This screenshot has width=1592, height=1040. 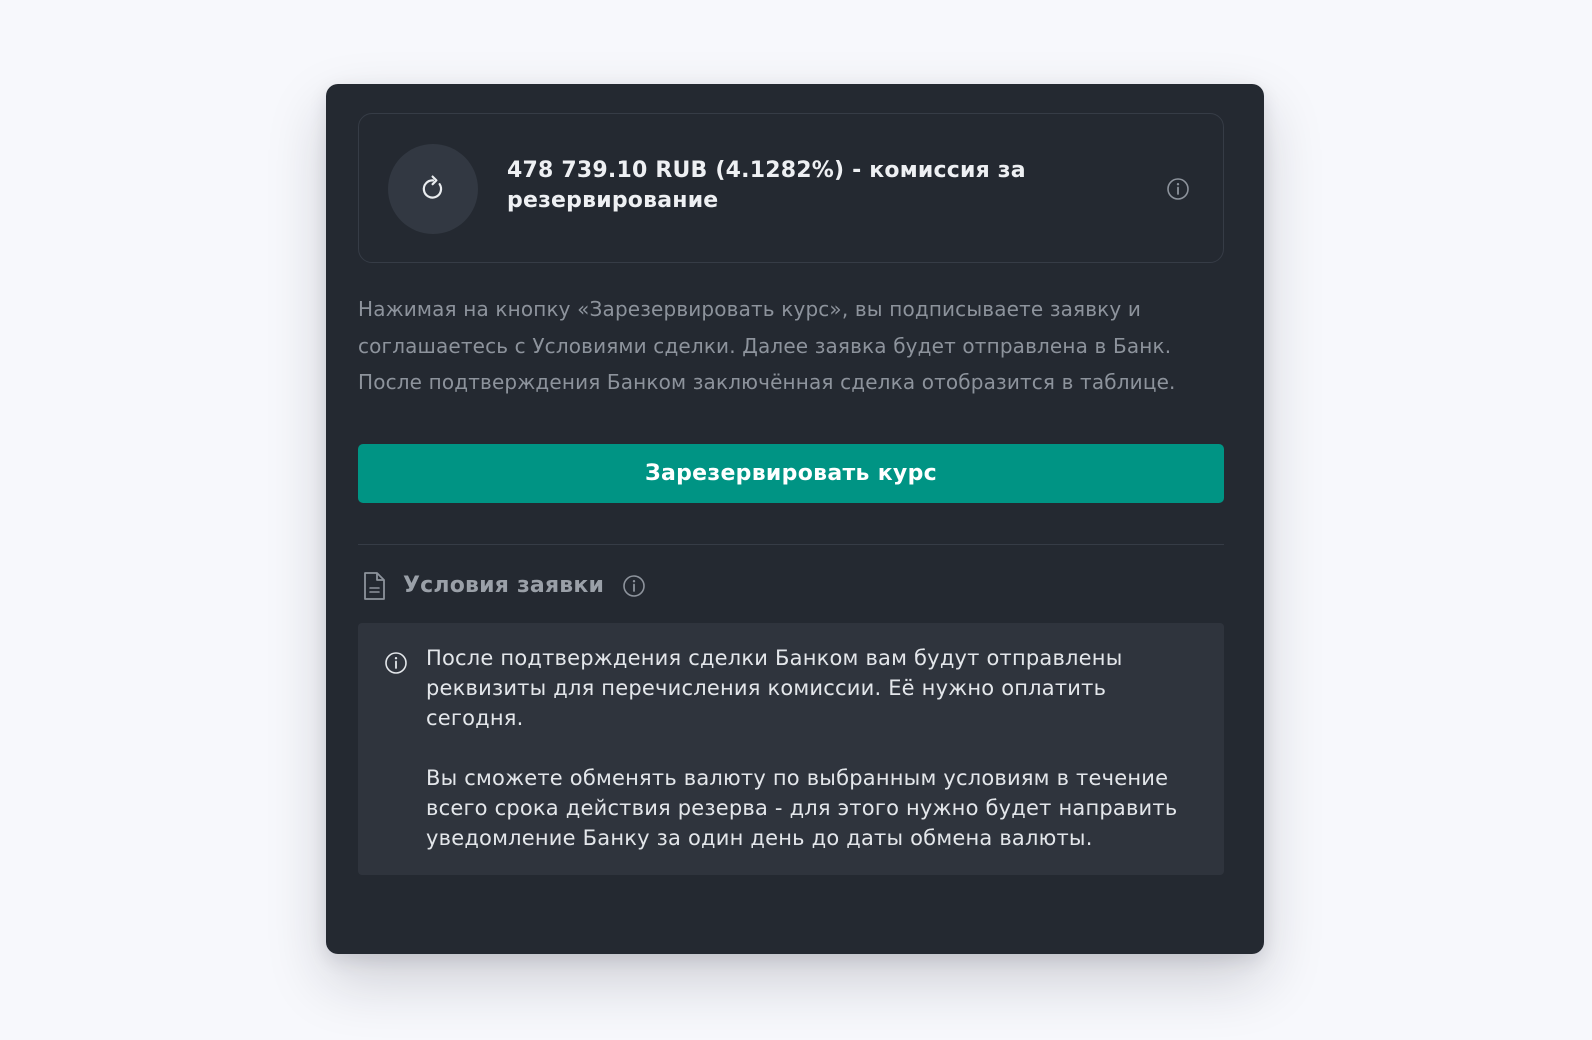 What do you see at coordinates (791, 544) in the screenshot?
I see `divider` at bounding box center [791, 544].